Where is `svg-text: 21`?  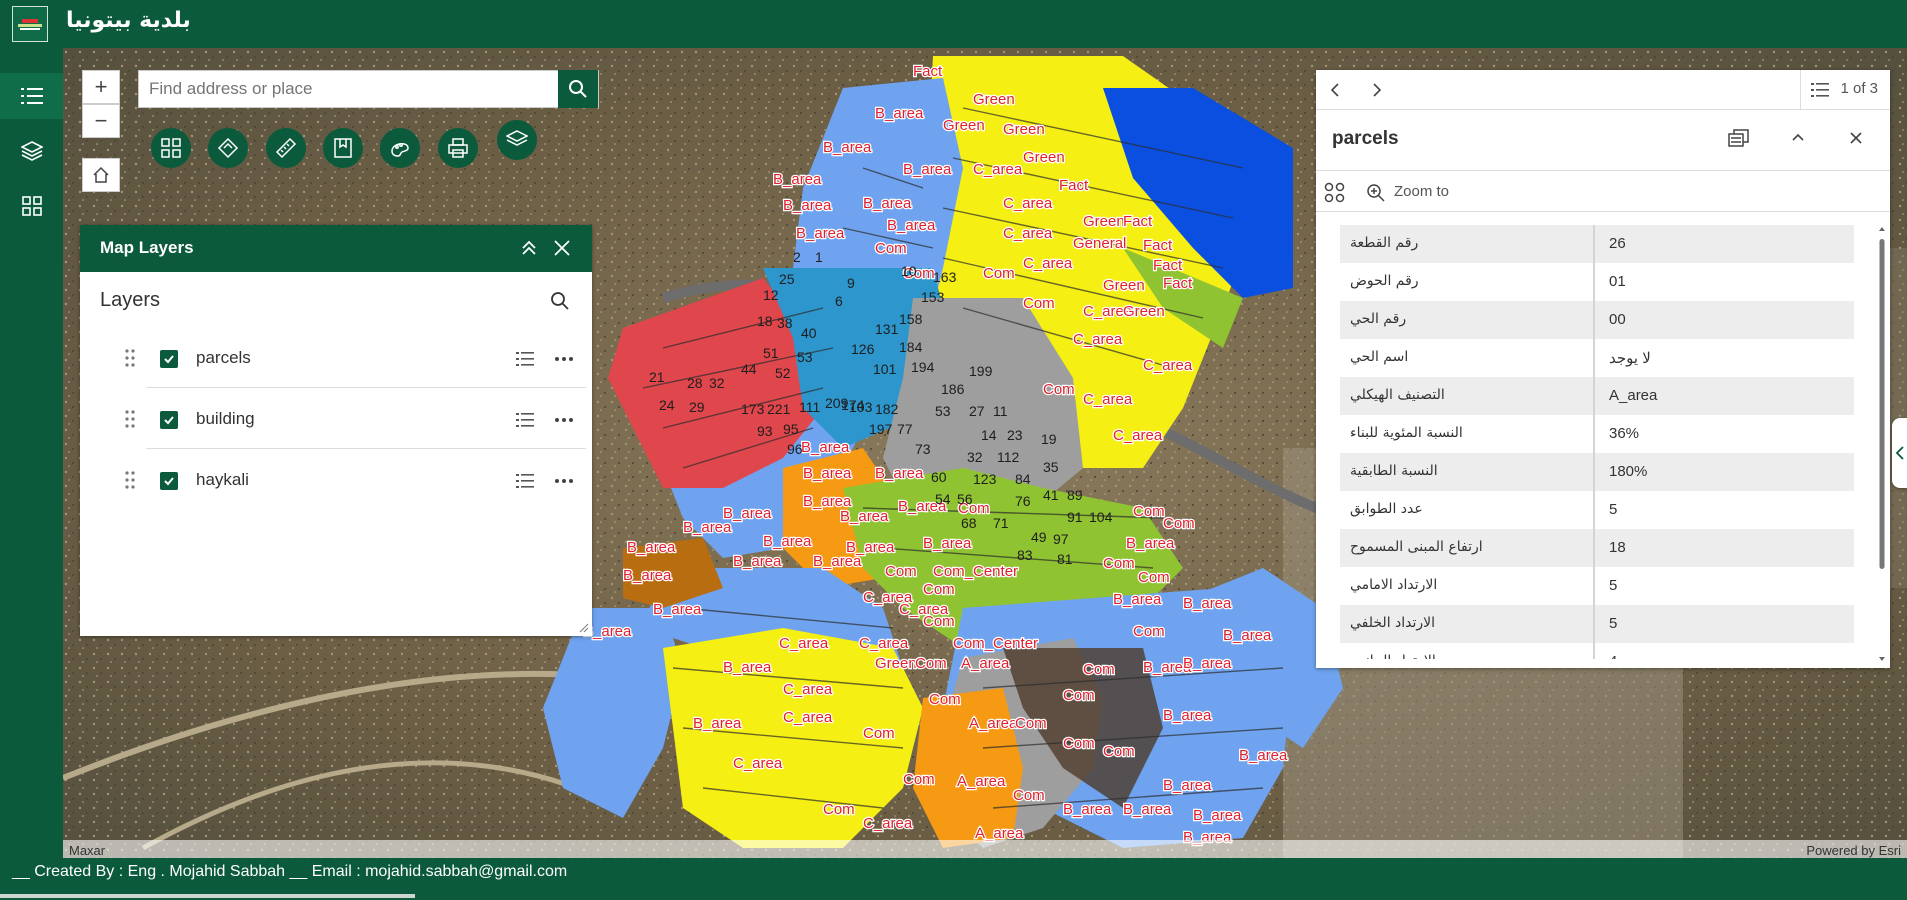 svg-text: 21 is located at coordinates (657, 377).